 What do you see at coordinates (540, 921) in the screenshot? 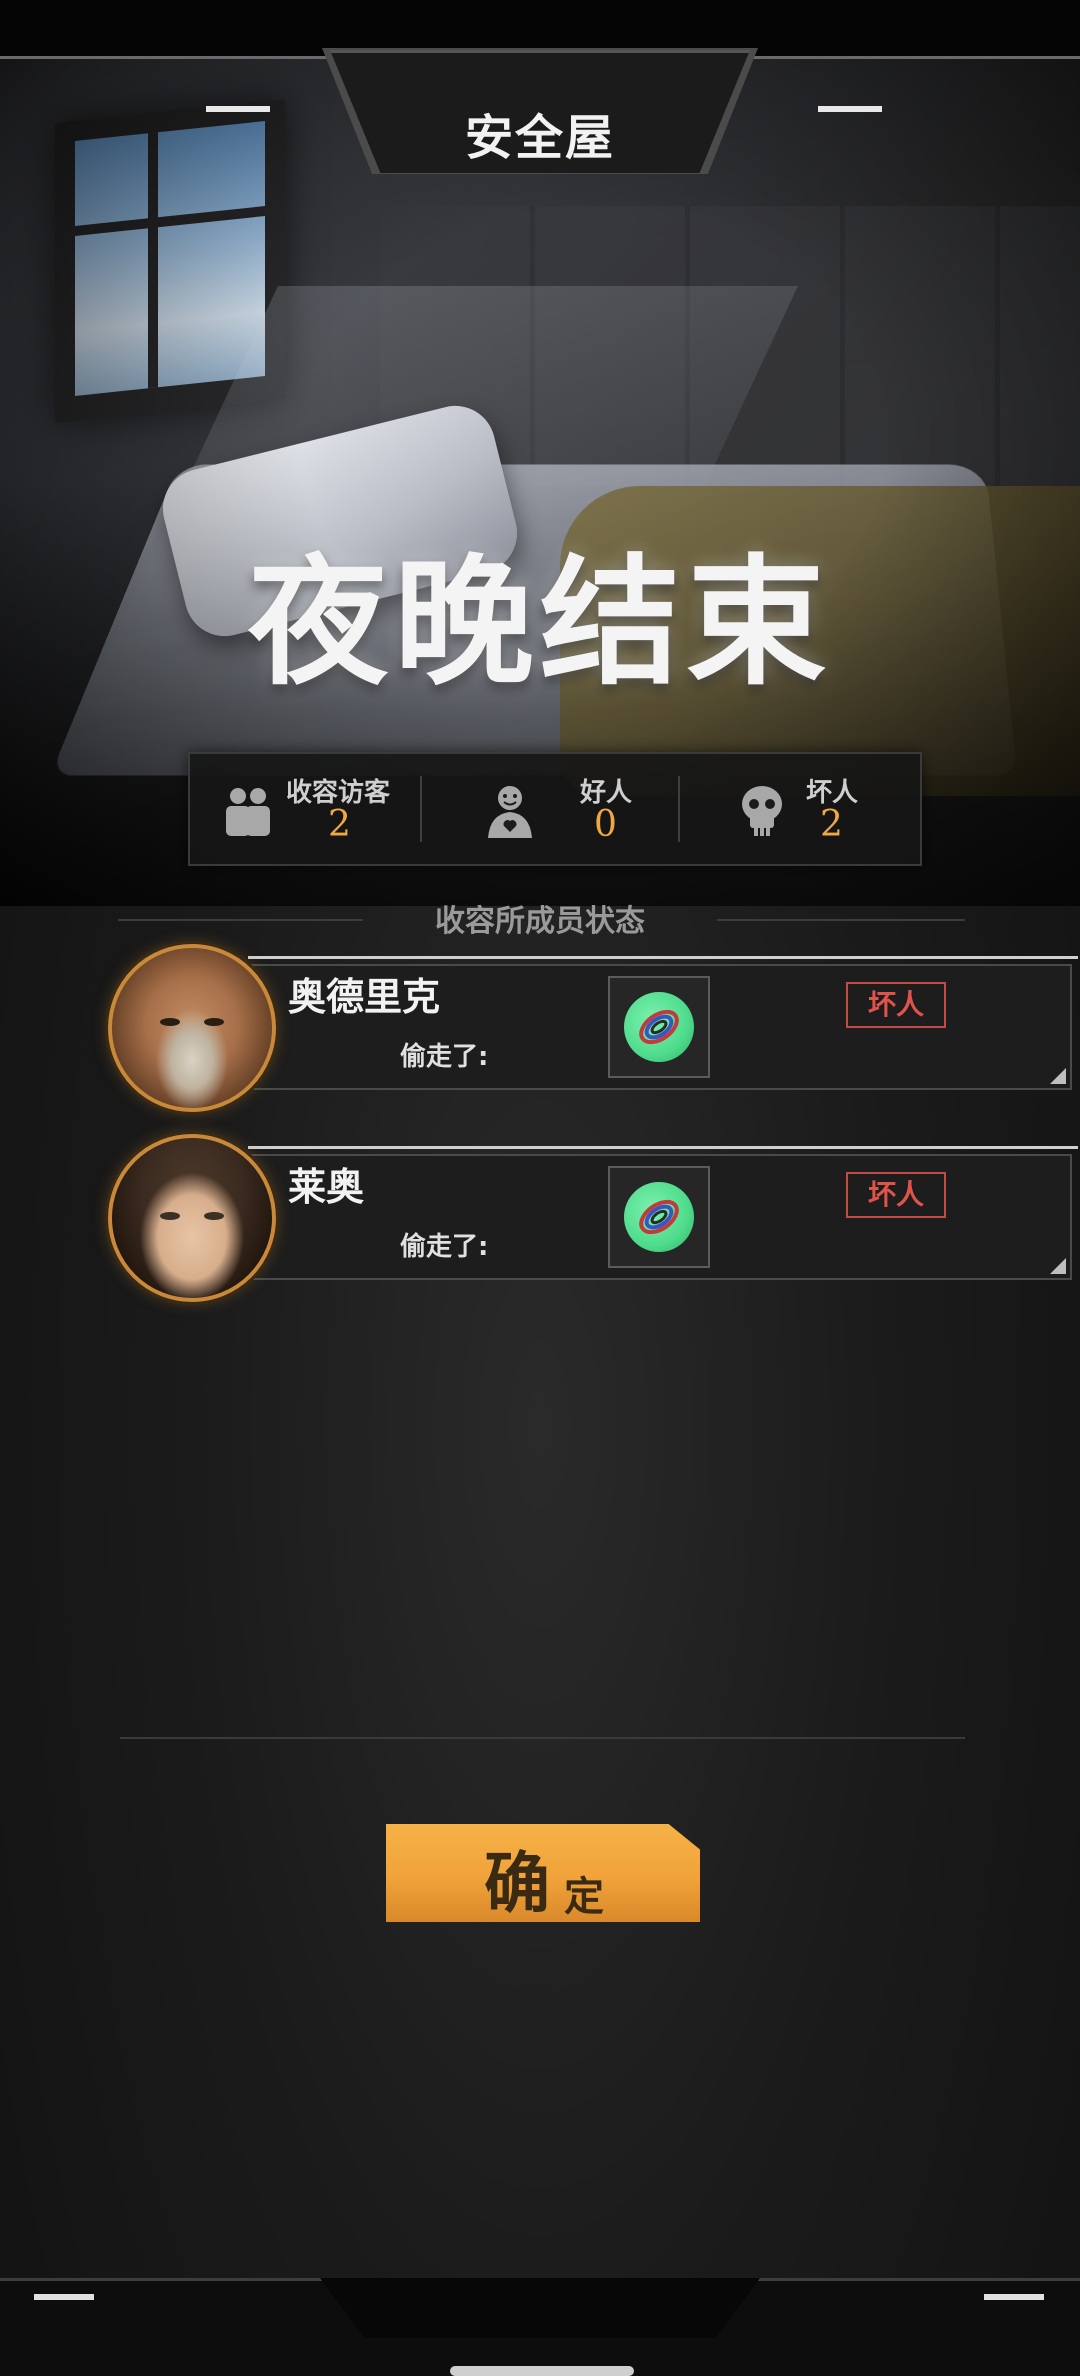
I see `section-title: 收容所成员状态` at bounding box center [540, 921].